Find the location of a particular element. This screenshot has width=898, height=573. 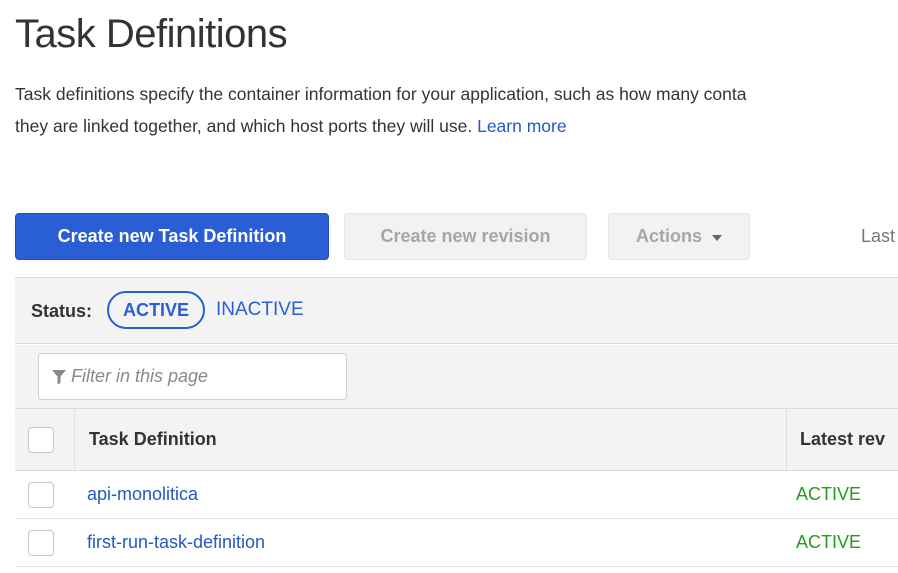

create-new-revision-label: Create new revision is located at coordinates (465, 236).